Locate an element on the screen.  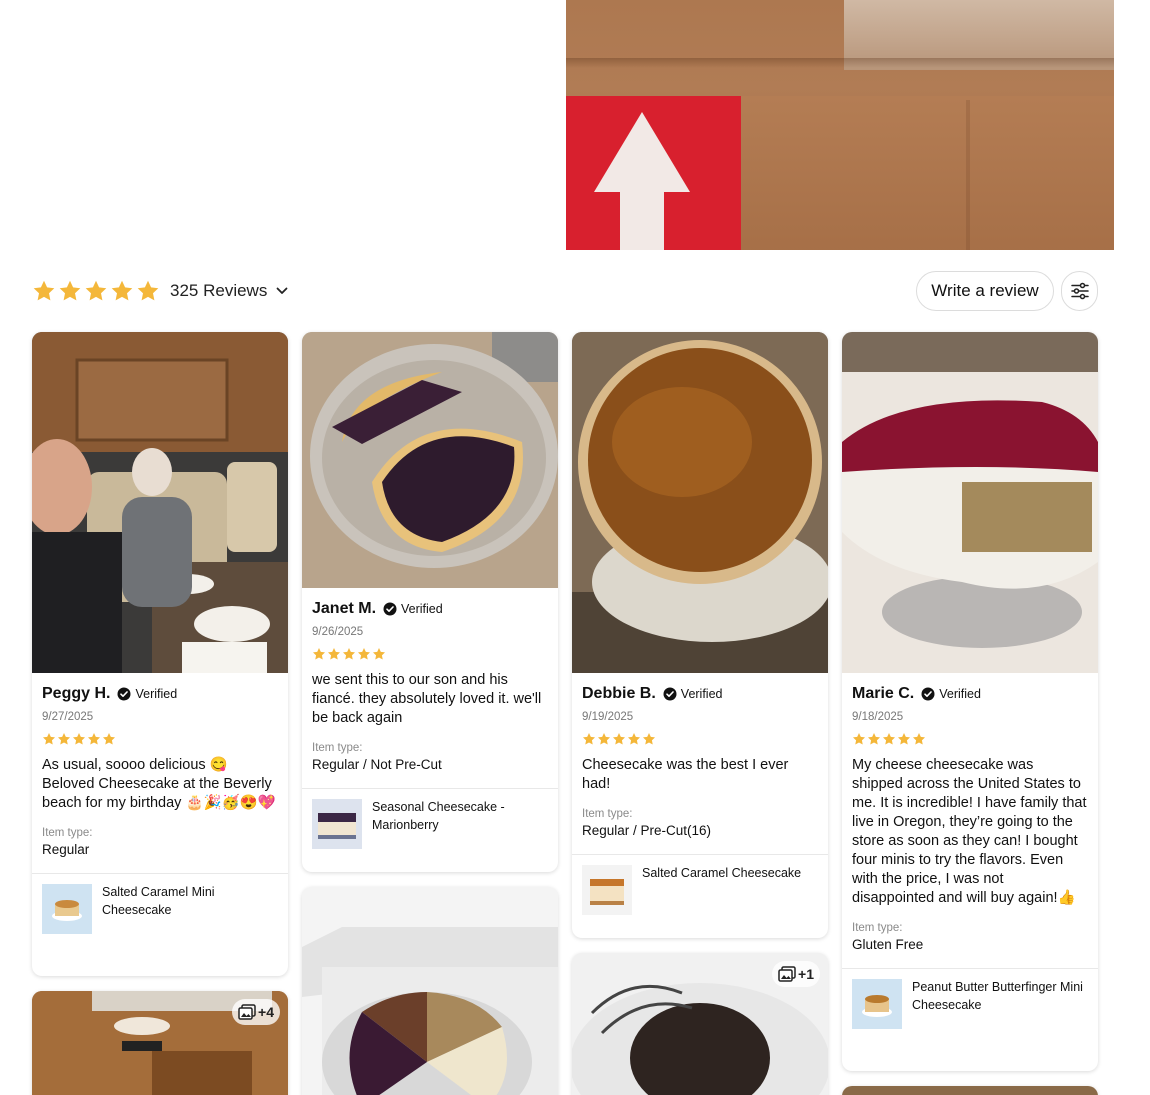
review-date: 9/19/2025 is located at coordinates (608, 717).